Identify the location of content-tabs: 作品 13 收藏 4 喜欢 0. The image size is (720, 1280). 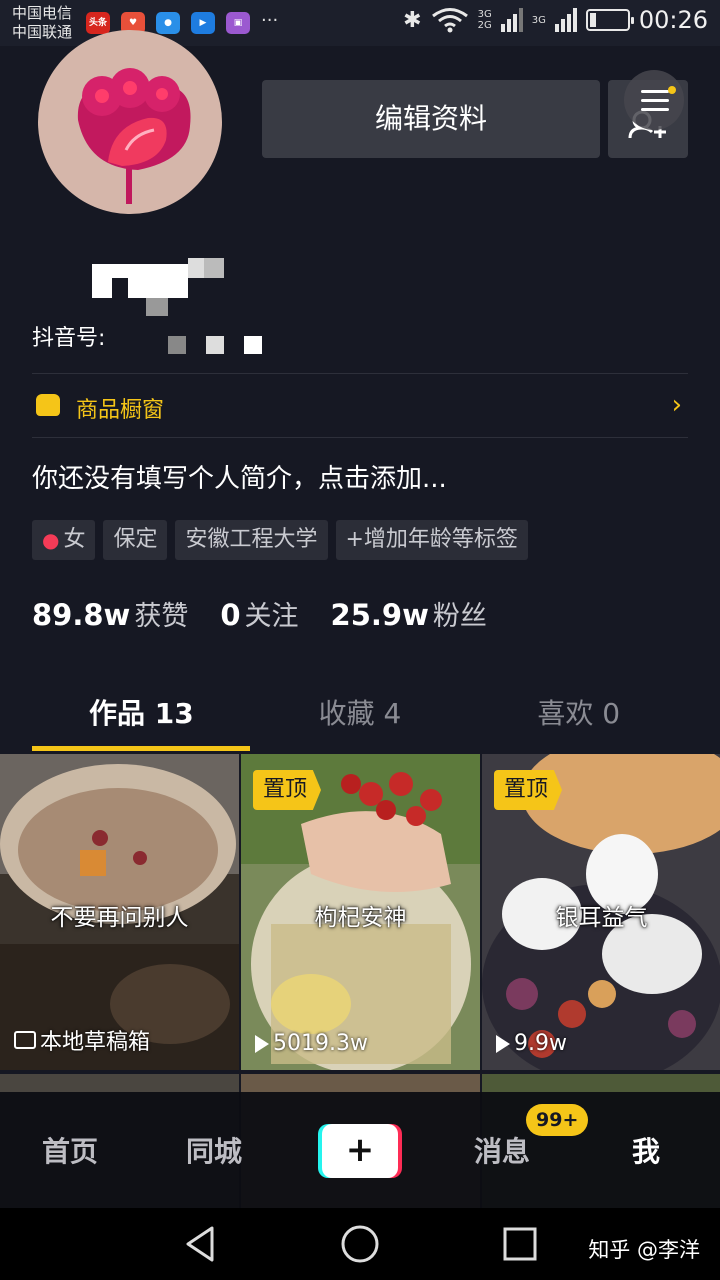
(360, 718).